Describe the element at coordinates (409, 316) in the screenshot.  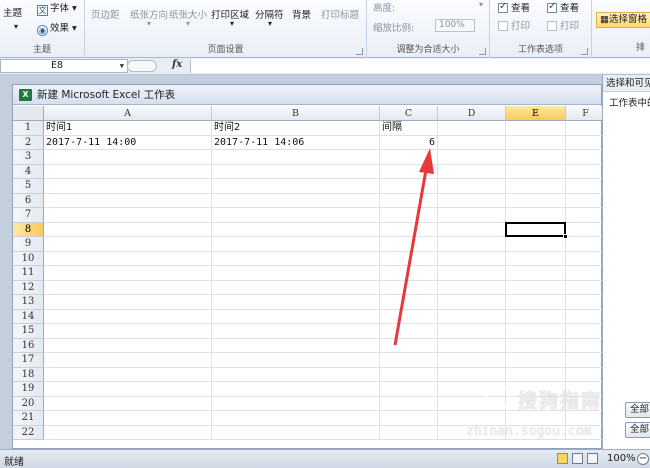
I see `cell-c14` at that location.